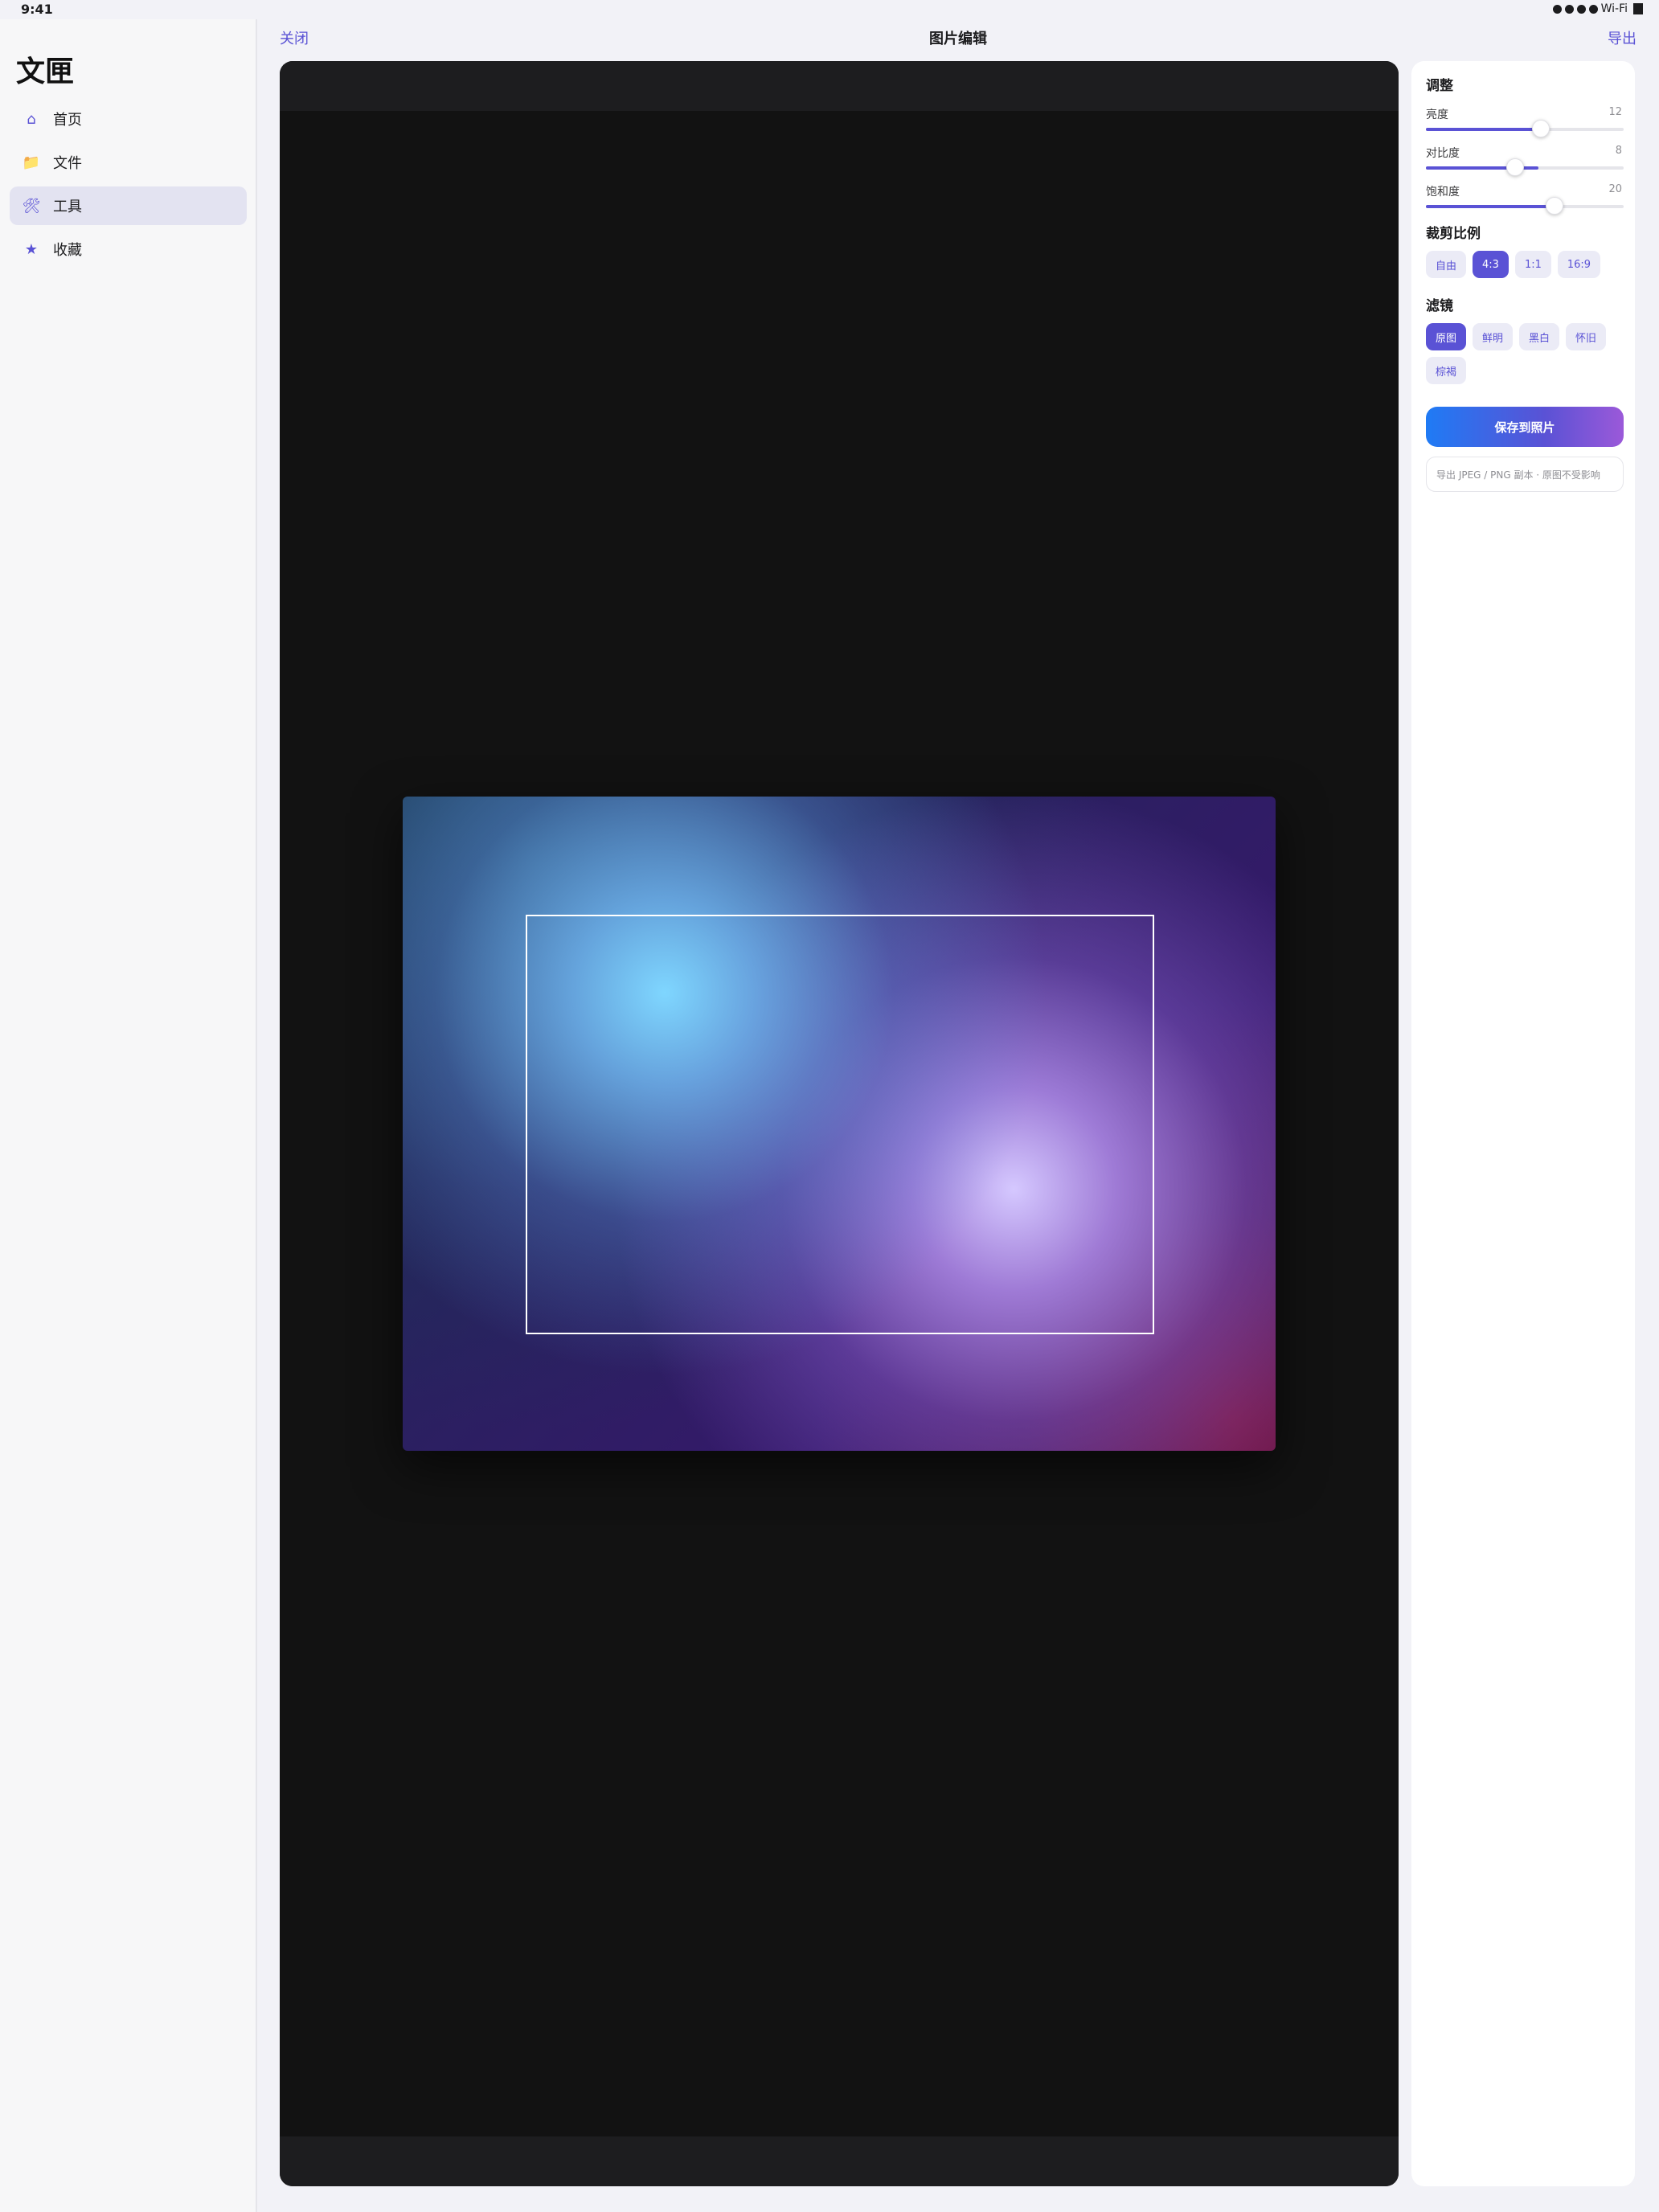  What do you see at coordinates (128, 205) in the screenshot?
I see `sidebar-item-tools: 🛠 工具` at bounding box center [128, 205].